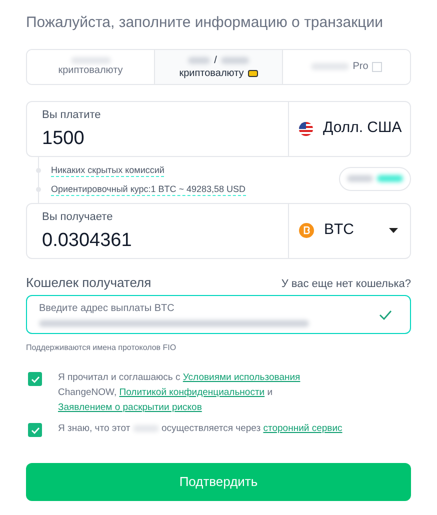 This screenshot has height=515, width=437. Describe the element at coordinates (107, 170) in the screenshot. I see `info-link: Никаких скрытых комиссий` at that location.